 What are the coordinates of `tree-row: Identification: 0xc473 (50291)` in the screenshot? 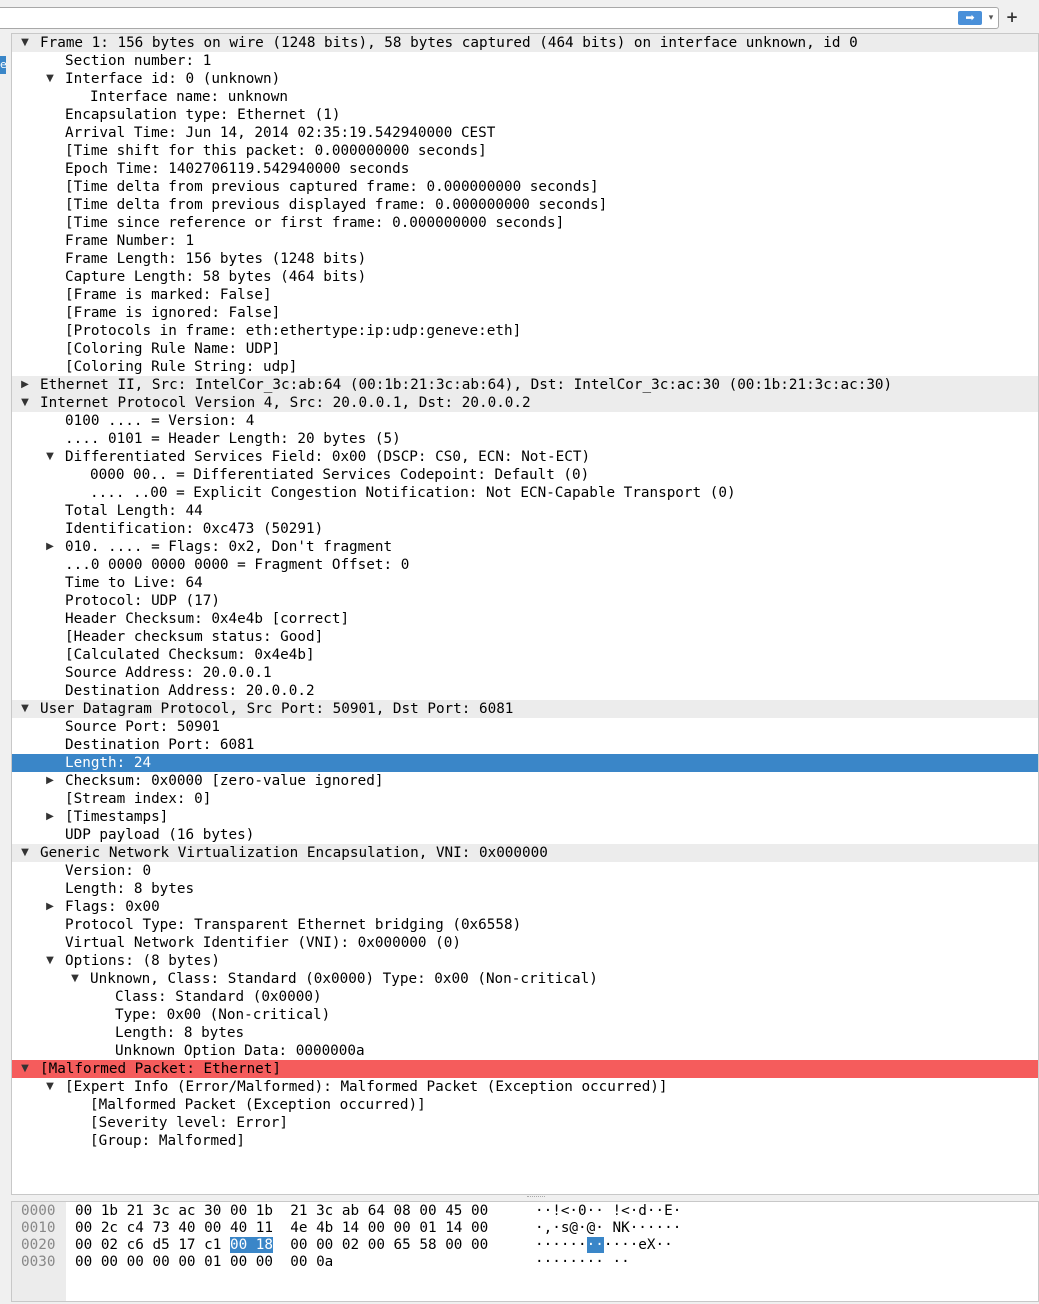 It's located at (525, 529).